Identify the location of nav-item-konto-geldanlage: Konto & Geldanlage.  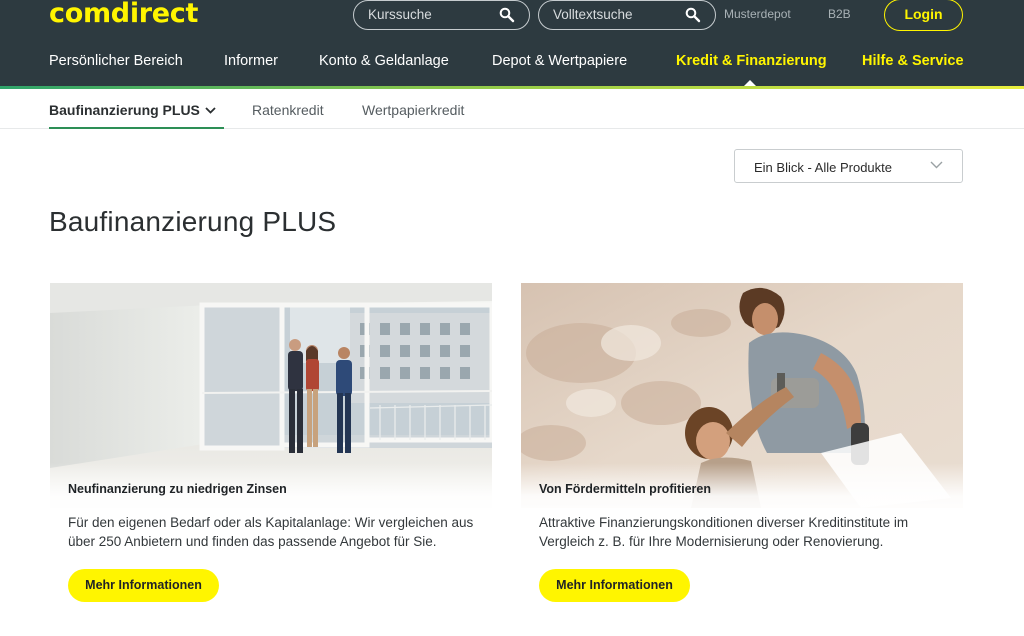
(384, 61).